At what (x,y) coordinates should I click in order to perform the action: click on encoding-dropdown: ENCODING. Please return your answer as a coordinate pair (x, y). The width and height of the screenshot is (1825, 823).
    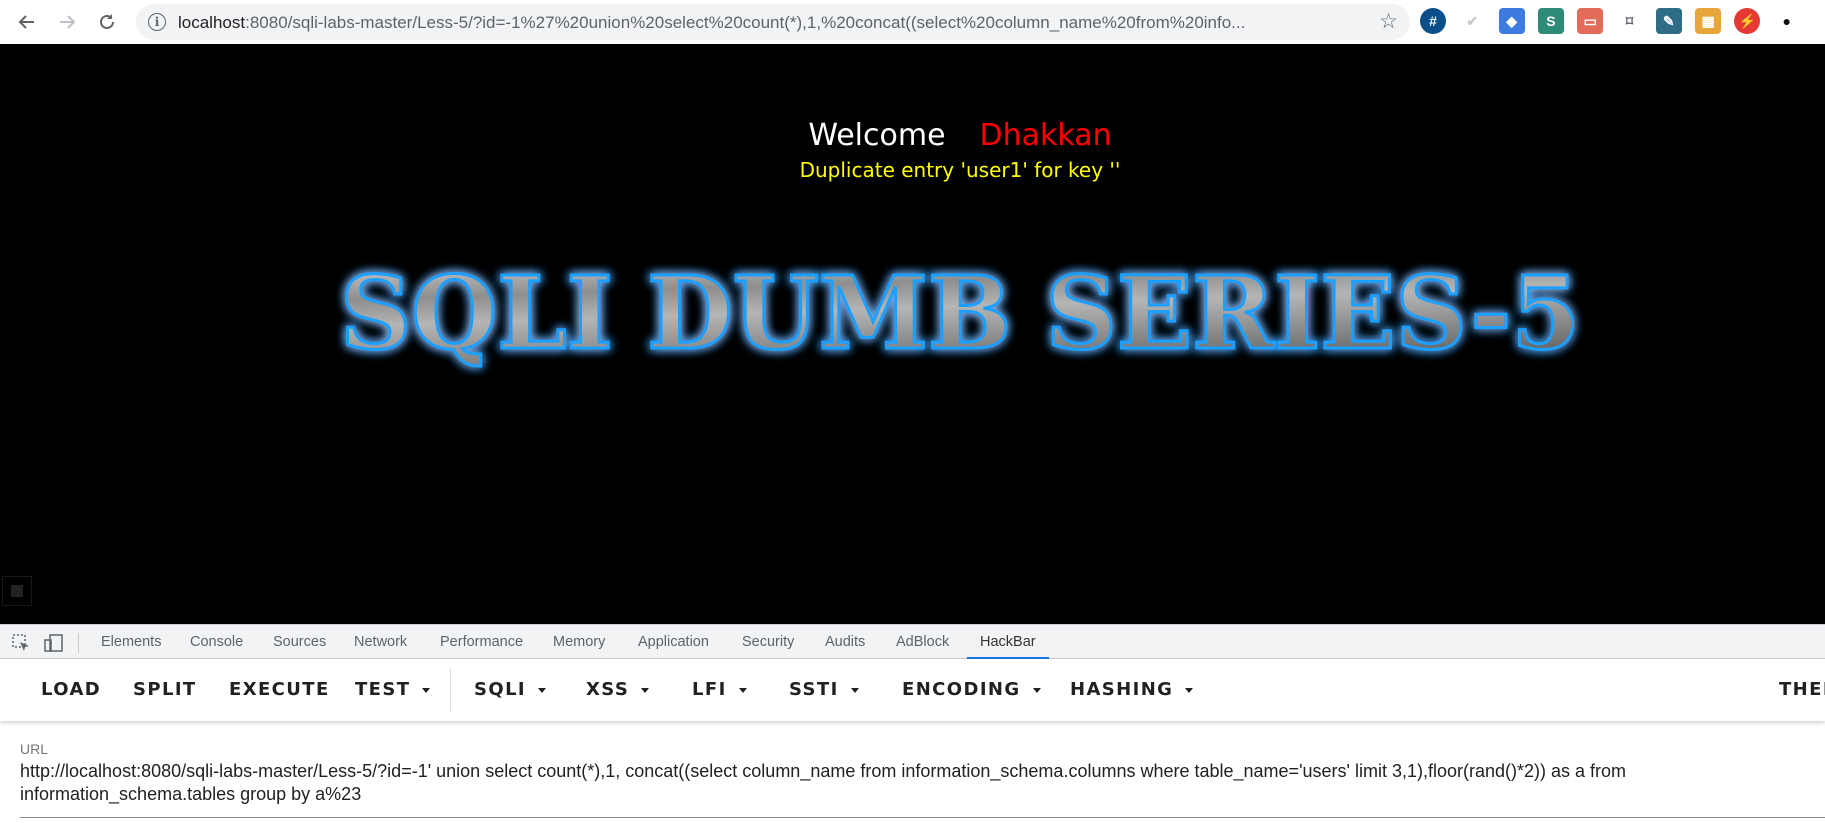
    Looking at the image, I should click on (971, 690).